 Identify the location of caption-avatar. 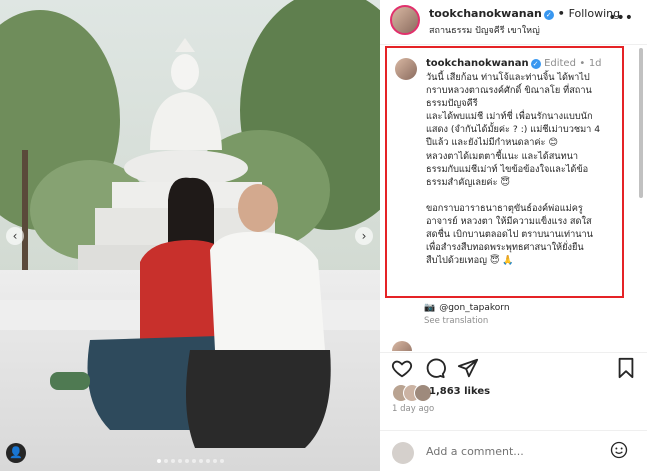
(406, 69).